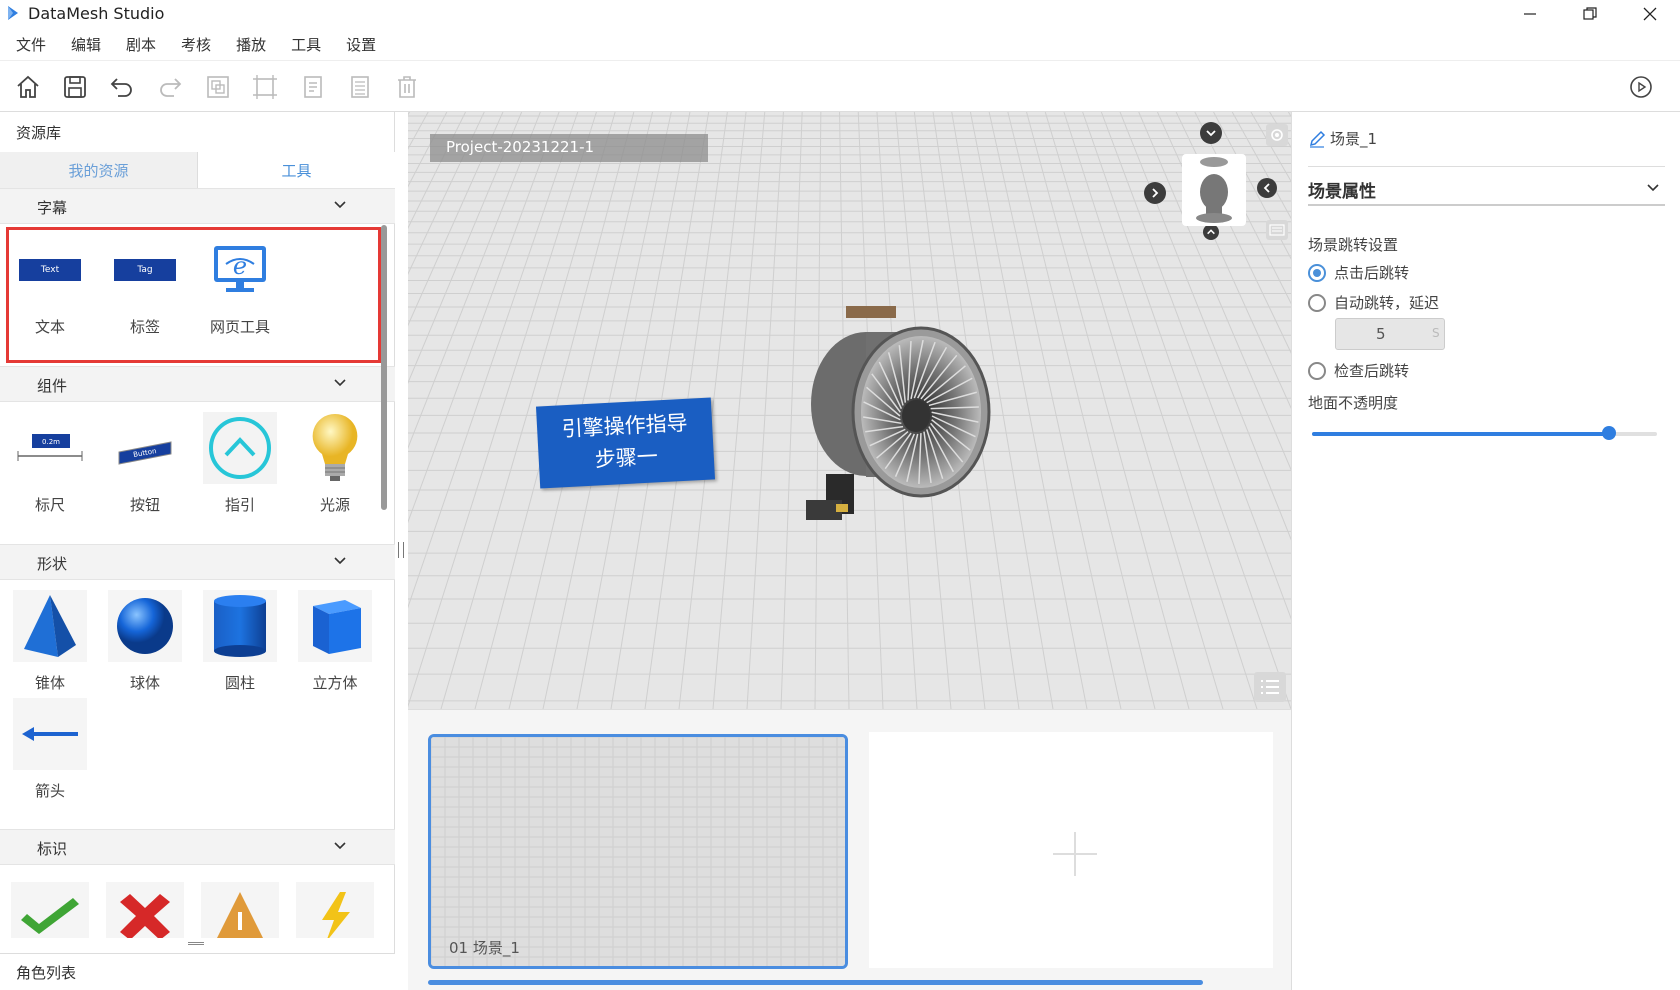  What do you see at coordinates (196, 44) in the screenshot?
I see `menu-assess: 考核` at bounding box center [196, 44].